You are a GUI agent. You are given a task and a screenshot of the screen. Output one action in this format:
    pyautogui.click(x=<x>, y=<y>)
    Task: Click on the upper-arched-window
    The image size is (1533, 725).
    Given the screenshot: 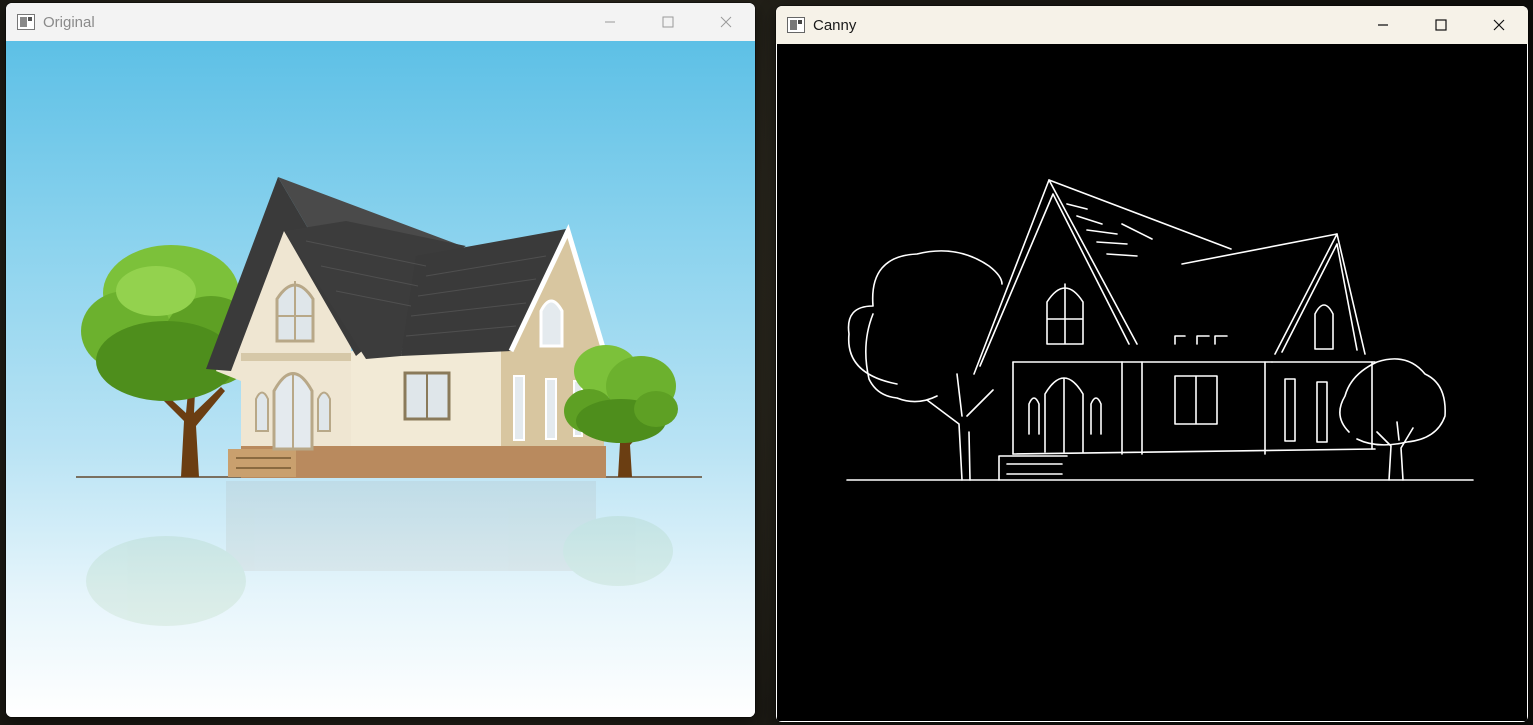 What is the action you would take?
    pyautogui.click(x=295, y=312)
    